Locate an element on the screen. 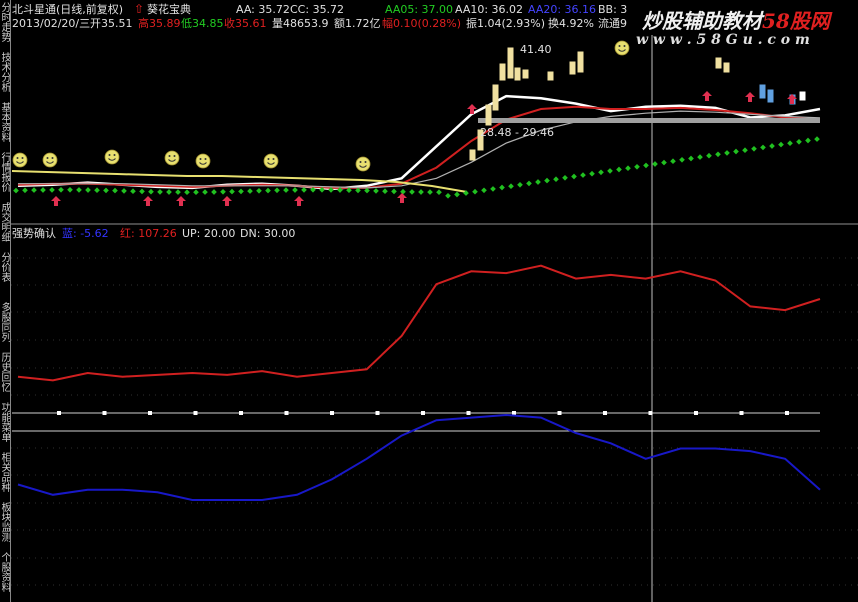 This screenshot has height=602, width=858. aa-value: AA: 35.72 is located at coordinates (263, 9).